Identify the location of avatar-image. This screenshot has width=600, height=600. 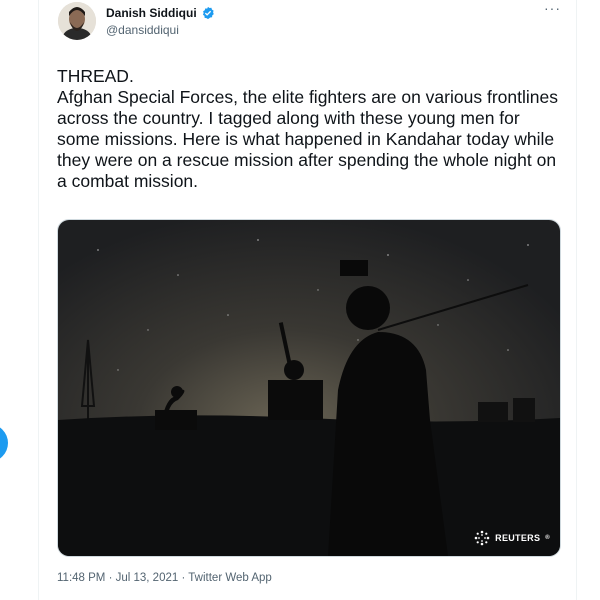
(77, 21).